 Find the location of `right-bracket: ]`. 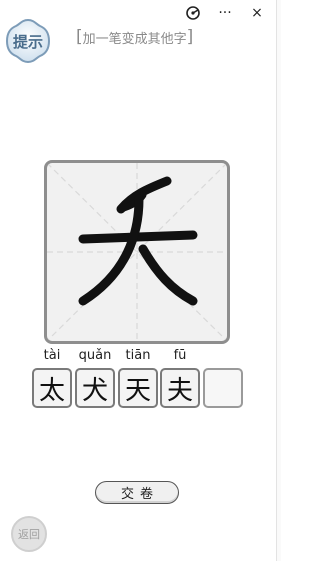

right-bracket: ] is located at coordinates (190, 37).